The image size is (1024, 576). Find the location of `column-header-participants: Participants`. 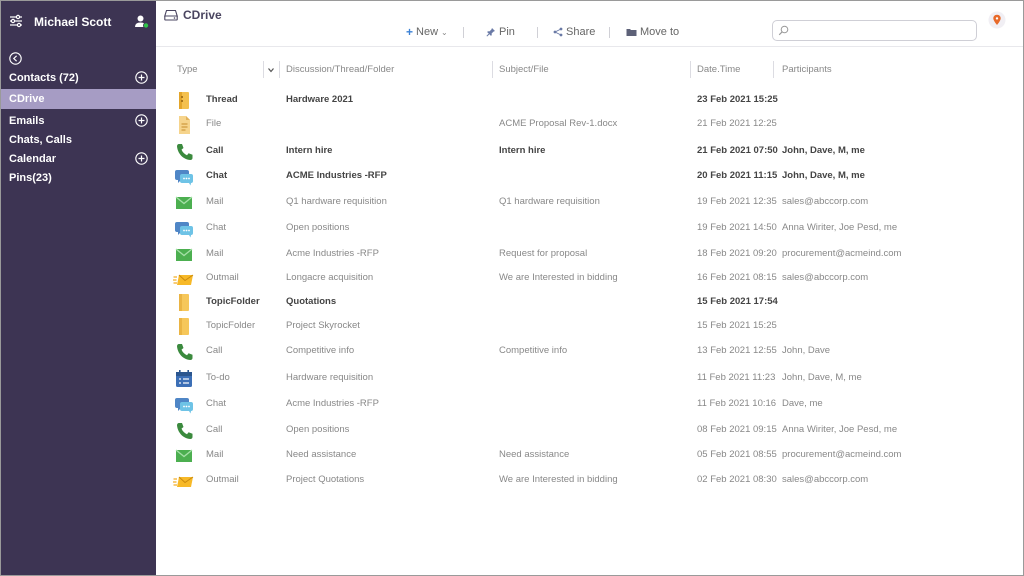

column-header-participants: Participants is located at coordinates (807, 69).